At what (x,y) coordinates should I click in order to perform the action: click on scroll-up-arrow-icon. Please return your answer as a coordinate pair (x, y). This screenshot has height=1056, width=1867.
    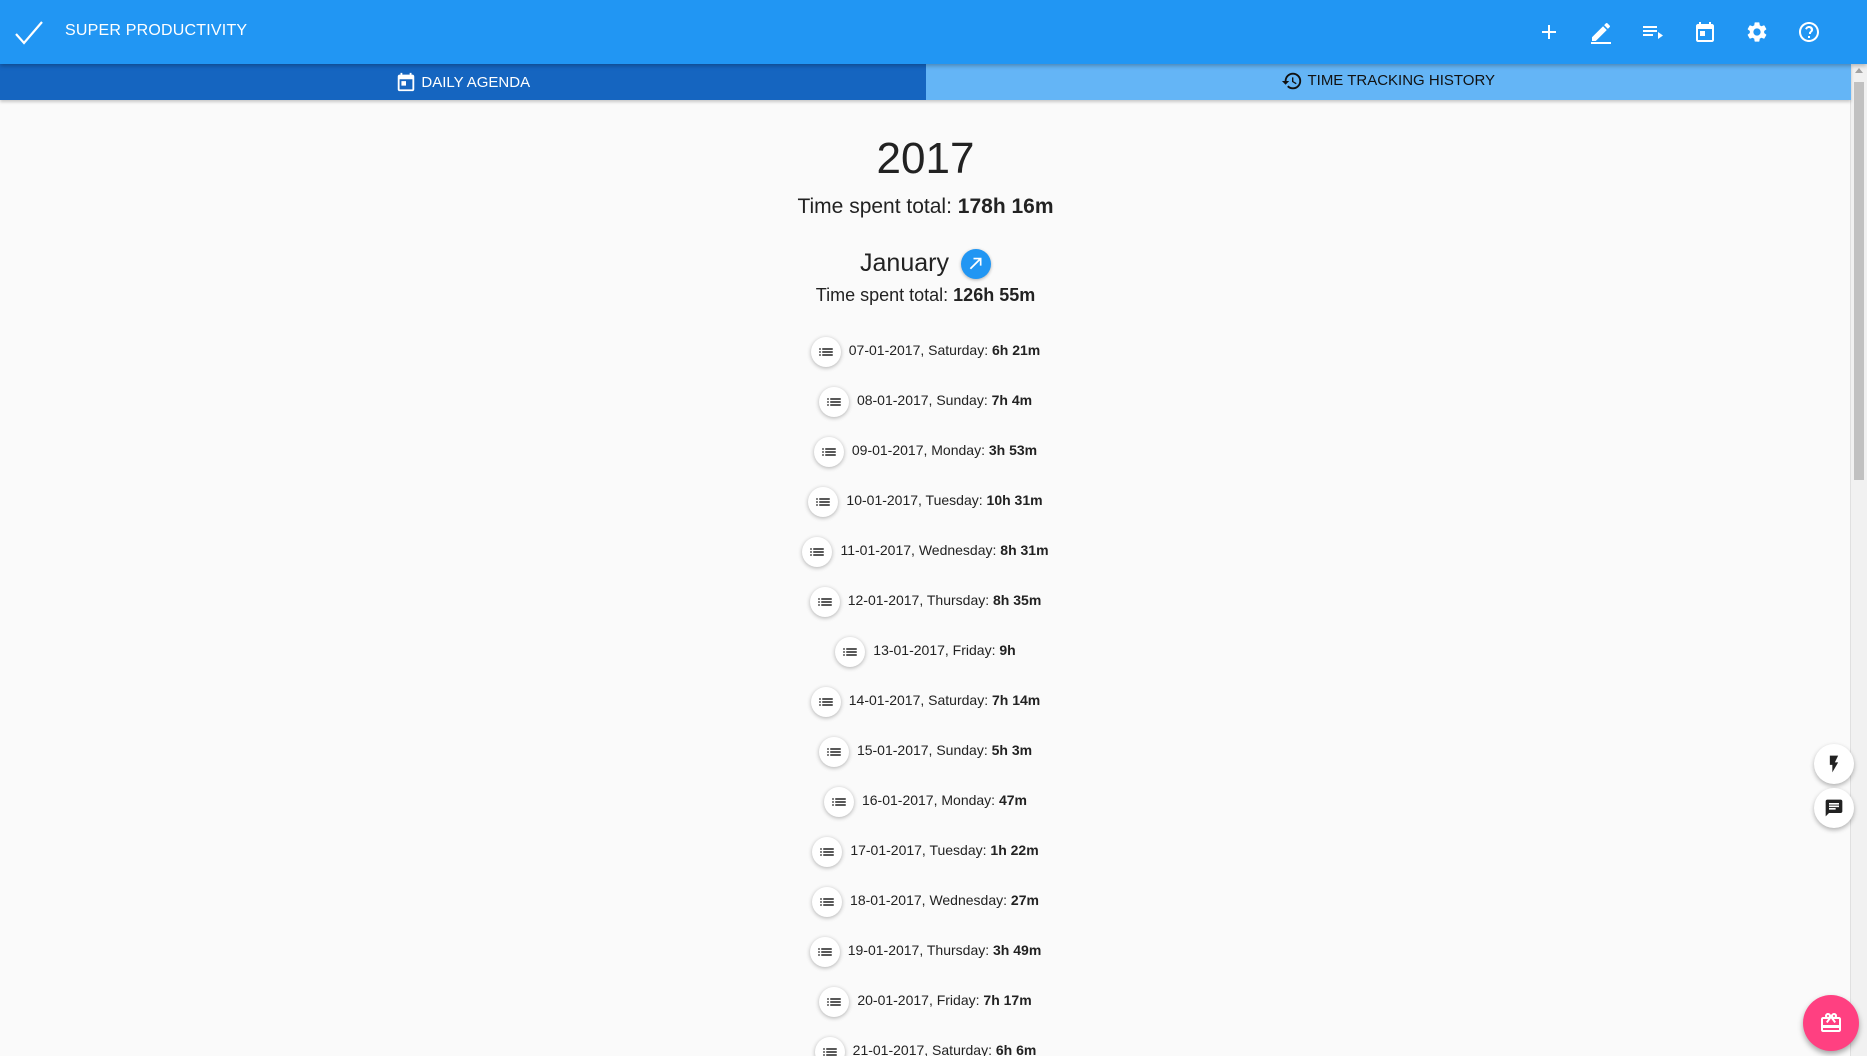
    Looking at the image, I should click on (1859, 70).